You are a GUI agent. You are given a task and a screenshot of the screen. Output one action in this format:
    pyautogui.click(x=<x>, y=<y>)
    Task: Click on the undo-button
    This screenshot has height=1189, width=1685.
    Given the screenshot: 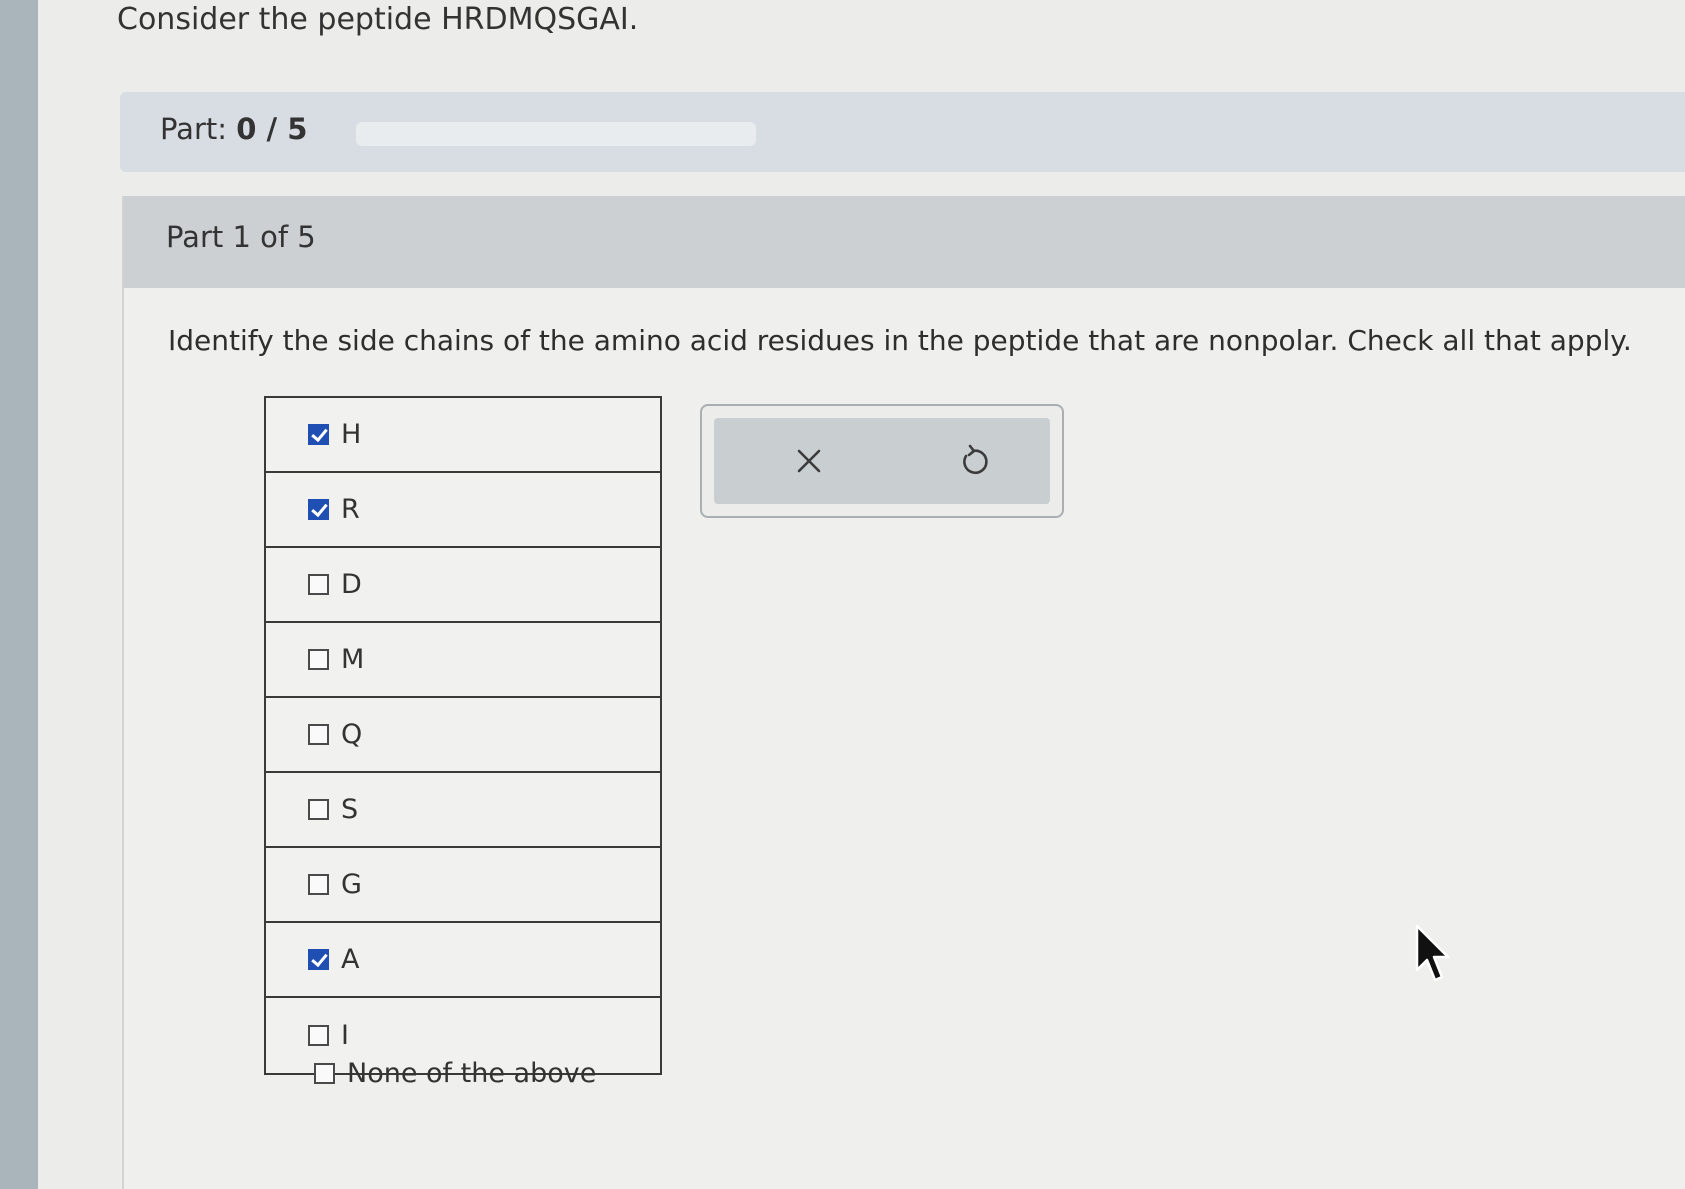 What is the action you would take?
    pyautogui.click(x=976, y=461)
    